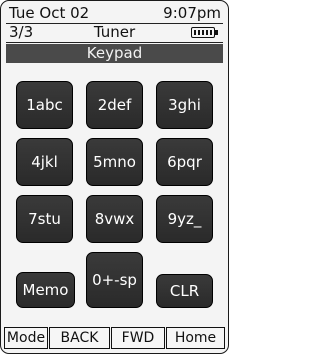 Image resolution: width=320 pixels, height=354 pixels. Describe the element at coordinates (138, 338) in the screenshot. I see `forward-button: FWD` at that location.